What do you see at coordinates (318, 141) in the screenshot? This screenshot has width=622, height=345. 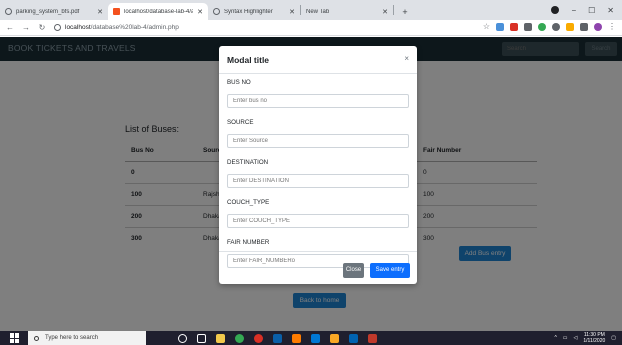 I see `source-input` at bounding box center [318, 141].